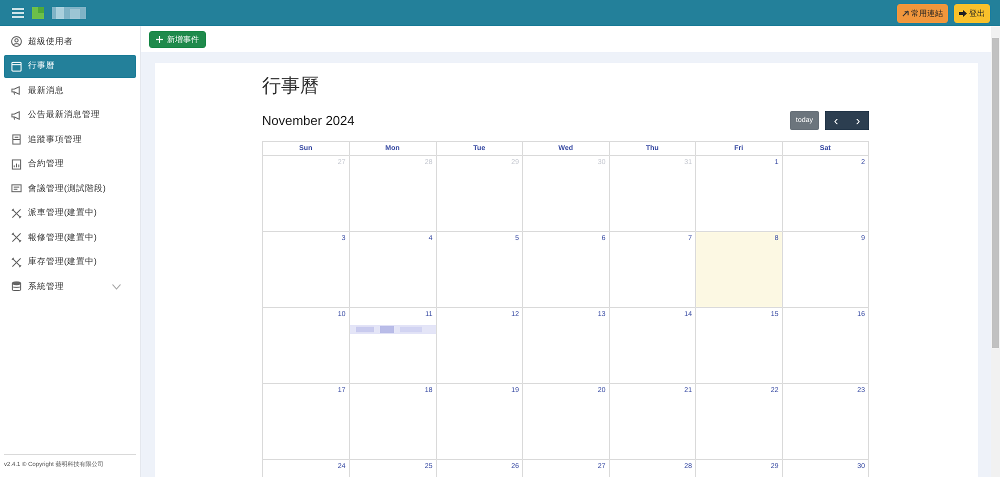 This screenshot has width=1000, height=477. What do you see at coordinates (70, 66) in the screenshot?
I see `sidebar-item: 行事曆` at bounding box center [70, 66].